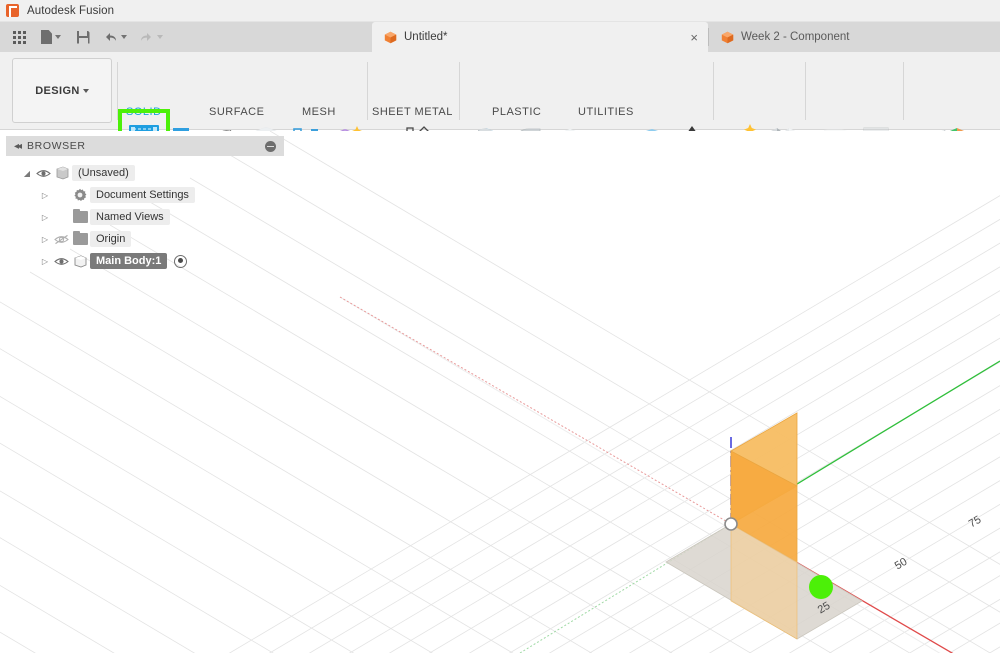  Describe the element at coordinates (18, 146) in the screenshot. I see `collapse-panel-icon: ◂◂` at that location.